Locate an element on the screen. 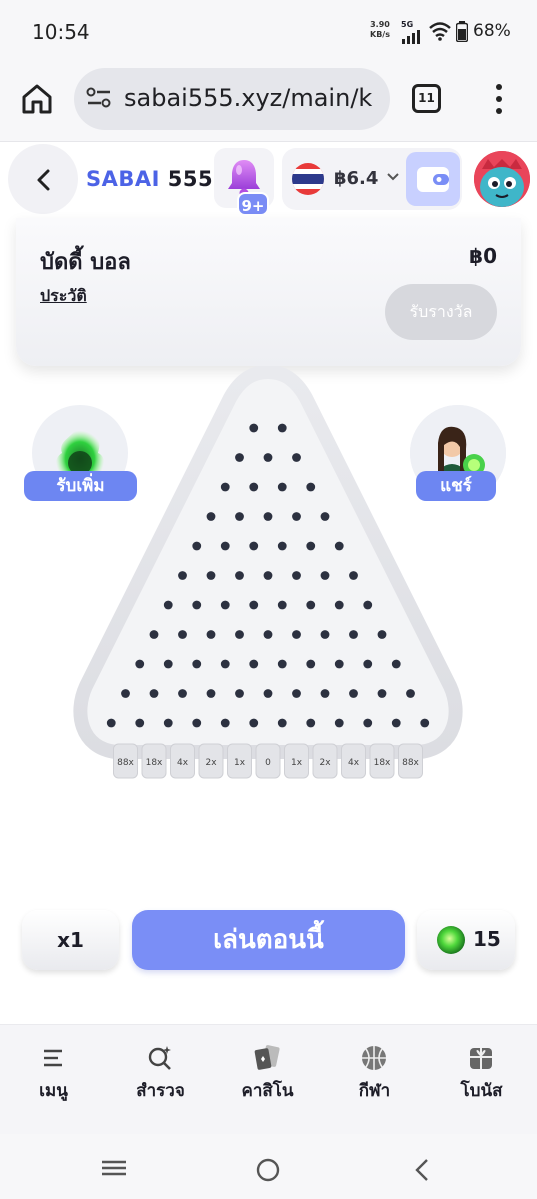  history-link: ประวัติ is located at coordinates (63, 296).